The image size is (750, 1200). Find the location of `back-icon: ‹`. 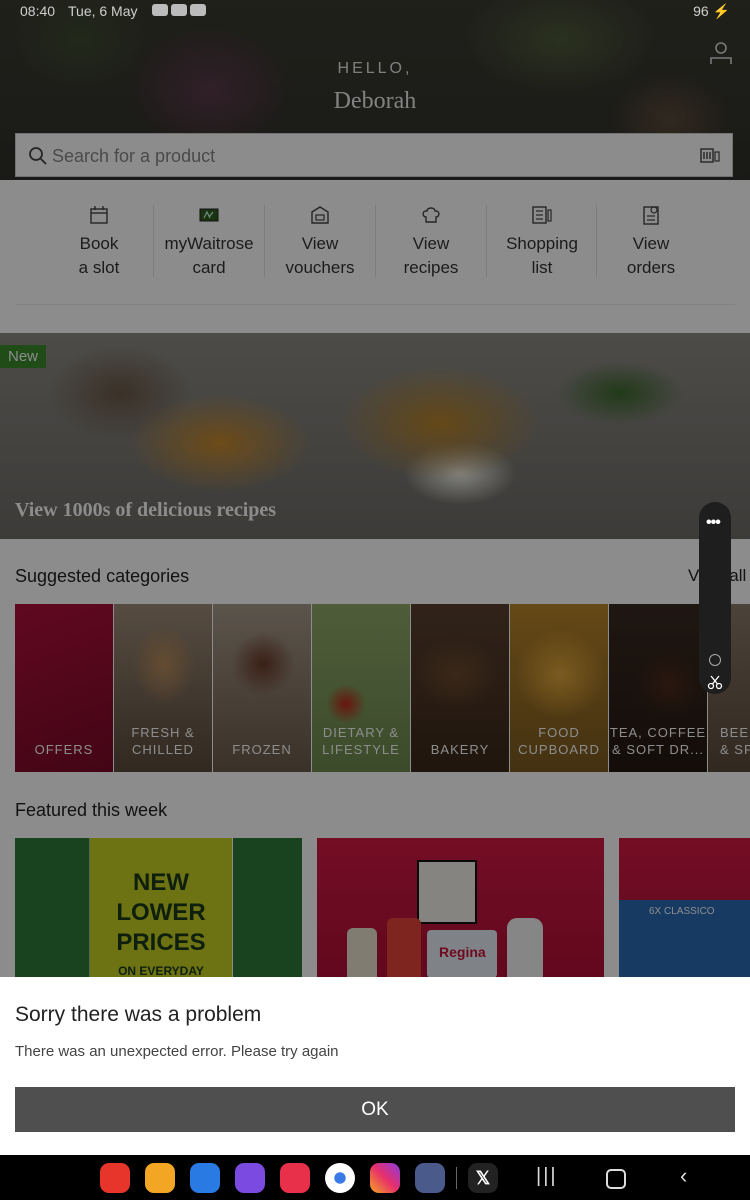

back-icon: ‹ is located at coordinates (683, 1176).